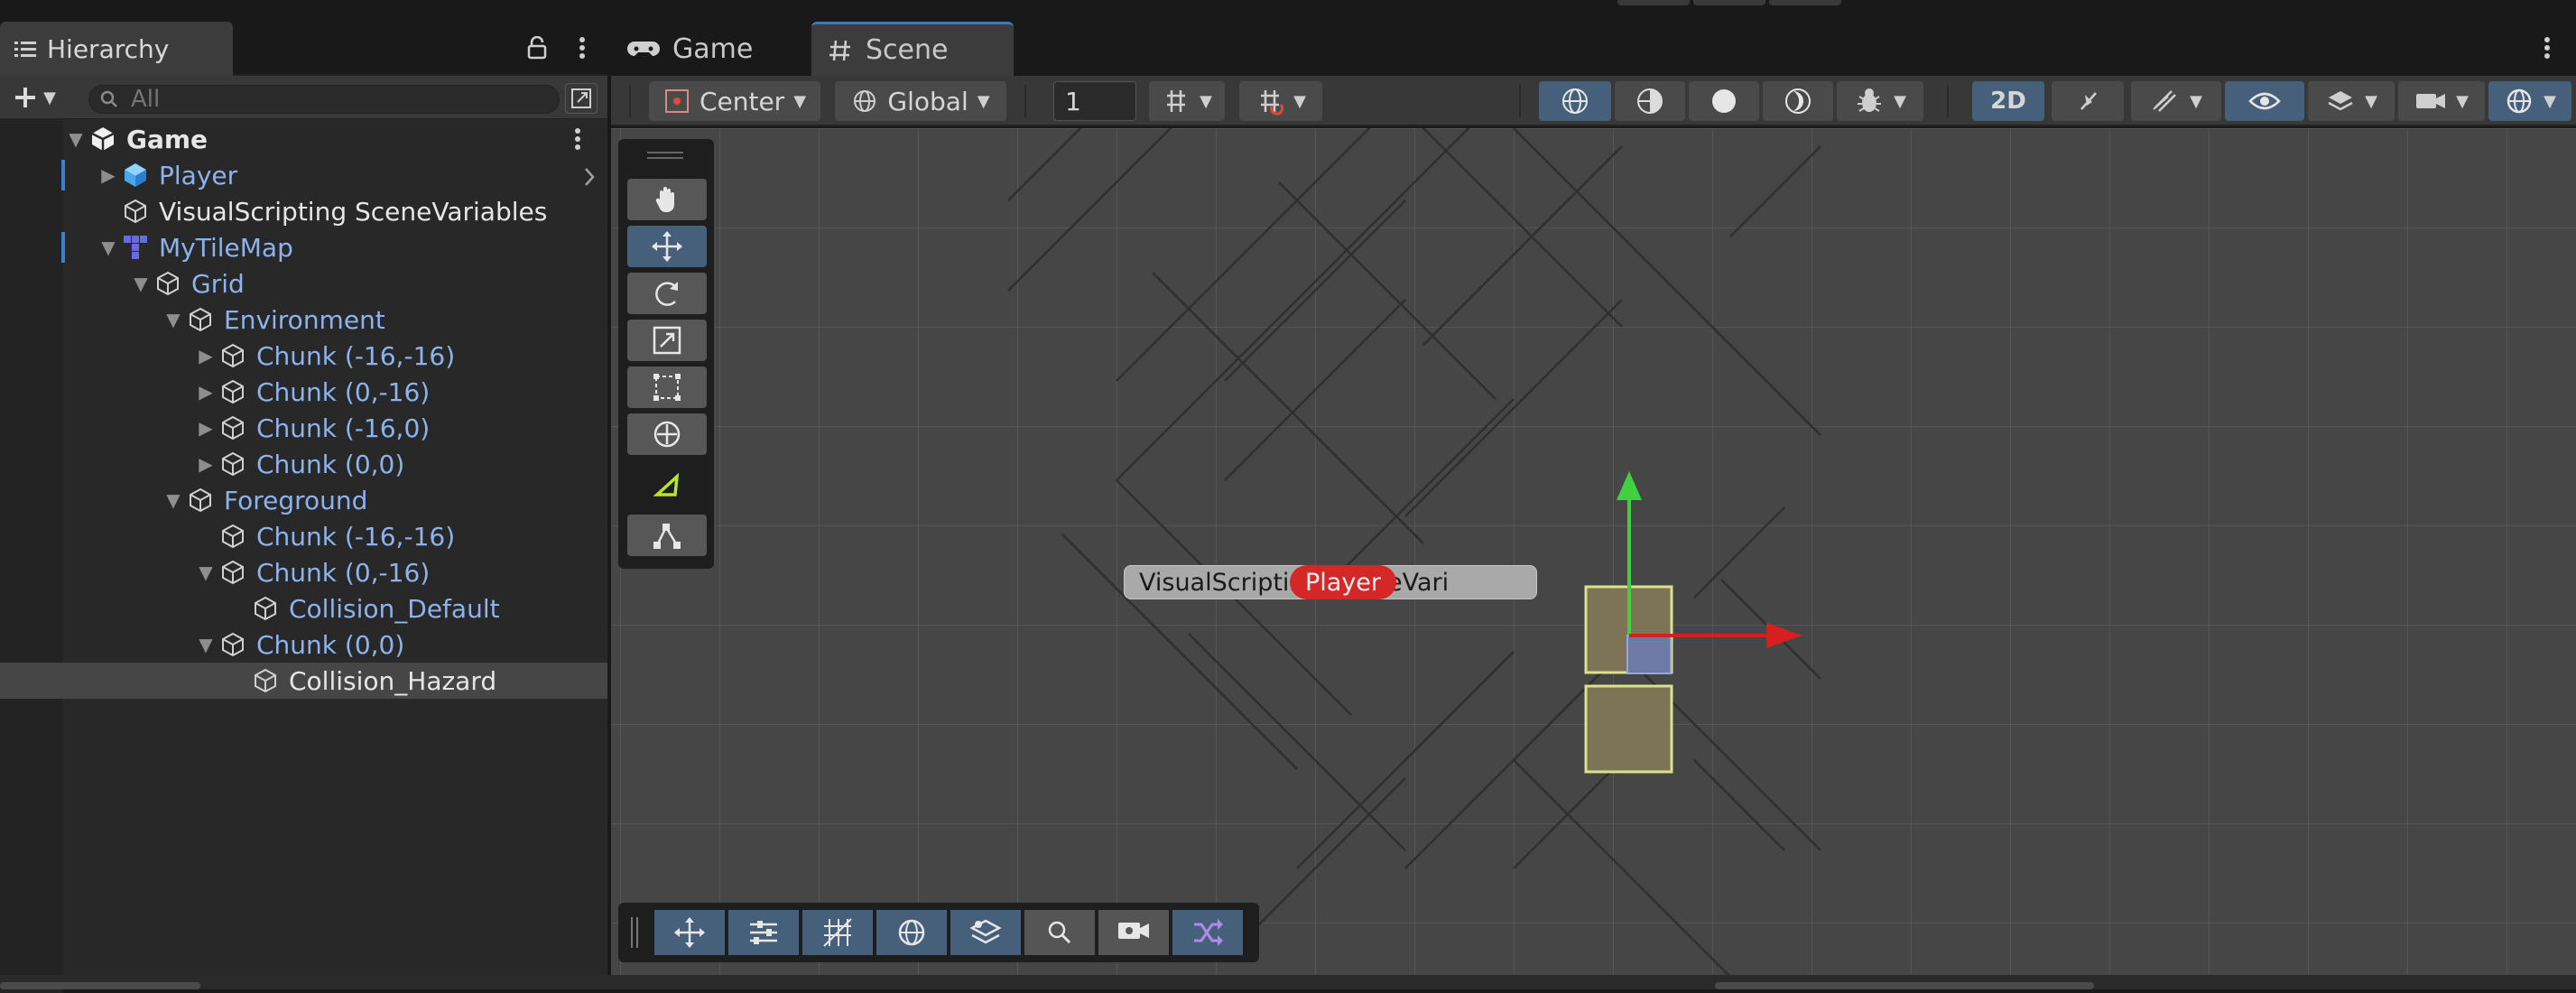  Describe the element at coordinates (303, 500) in the screenshot. I see `hierarchy-row: ▼ Foreground` at that location.